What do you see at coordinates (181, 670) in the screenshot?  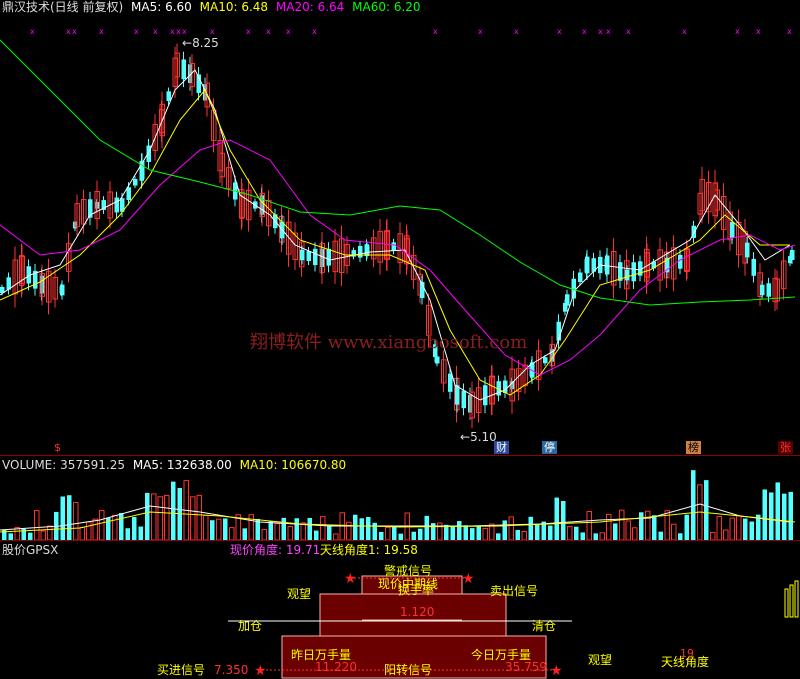 I see `buy-signal-label: 买进信号` at bounding box center [181, 670].